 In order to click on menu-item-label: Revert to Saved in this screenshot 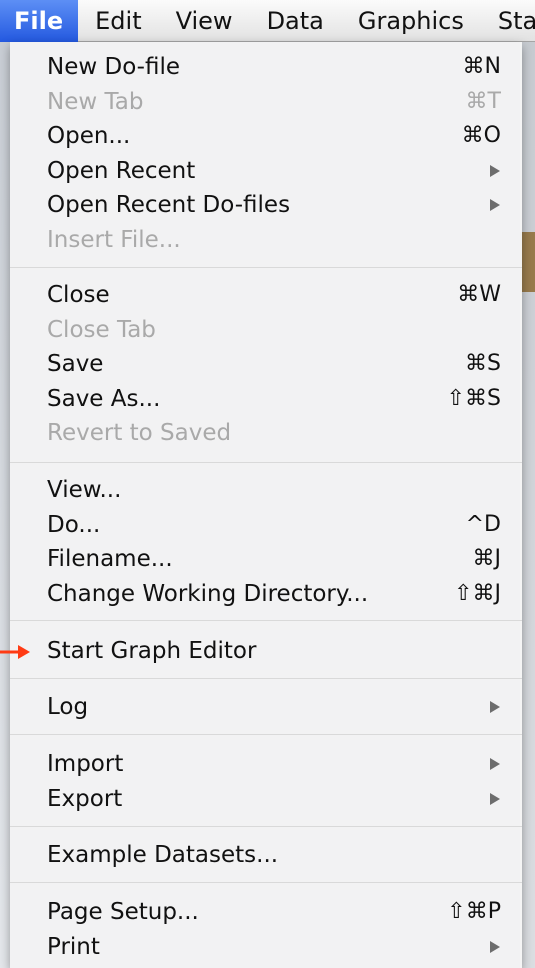, I will do `click(139, 433)`.